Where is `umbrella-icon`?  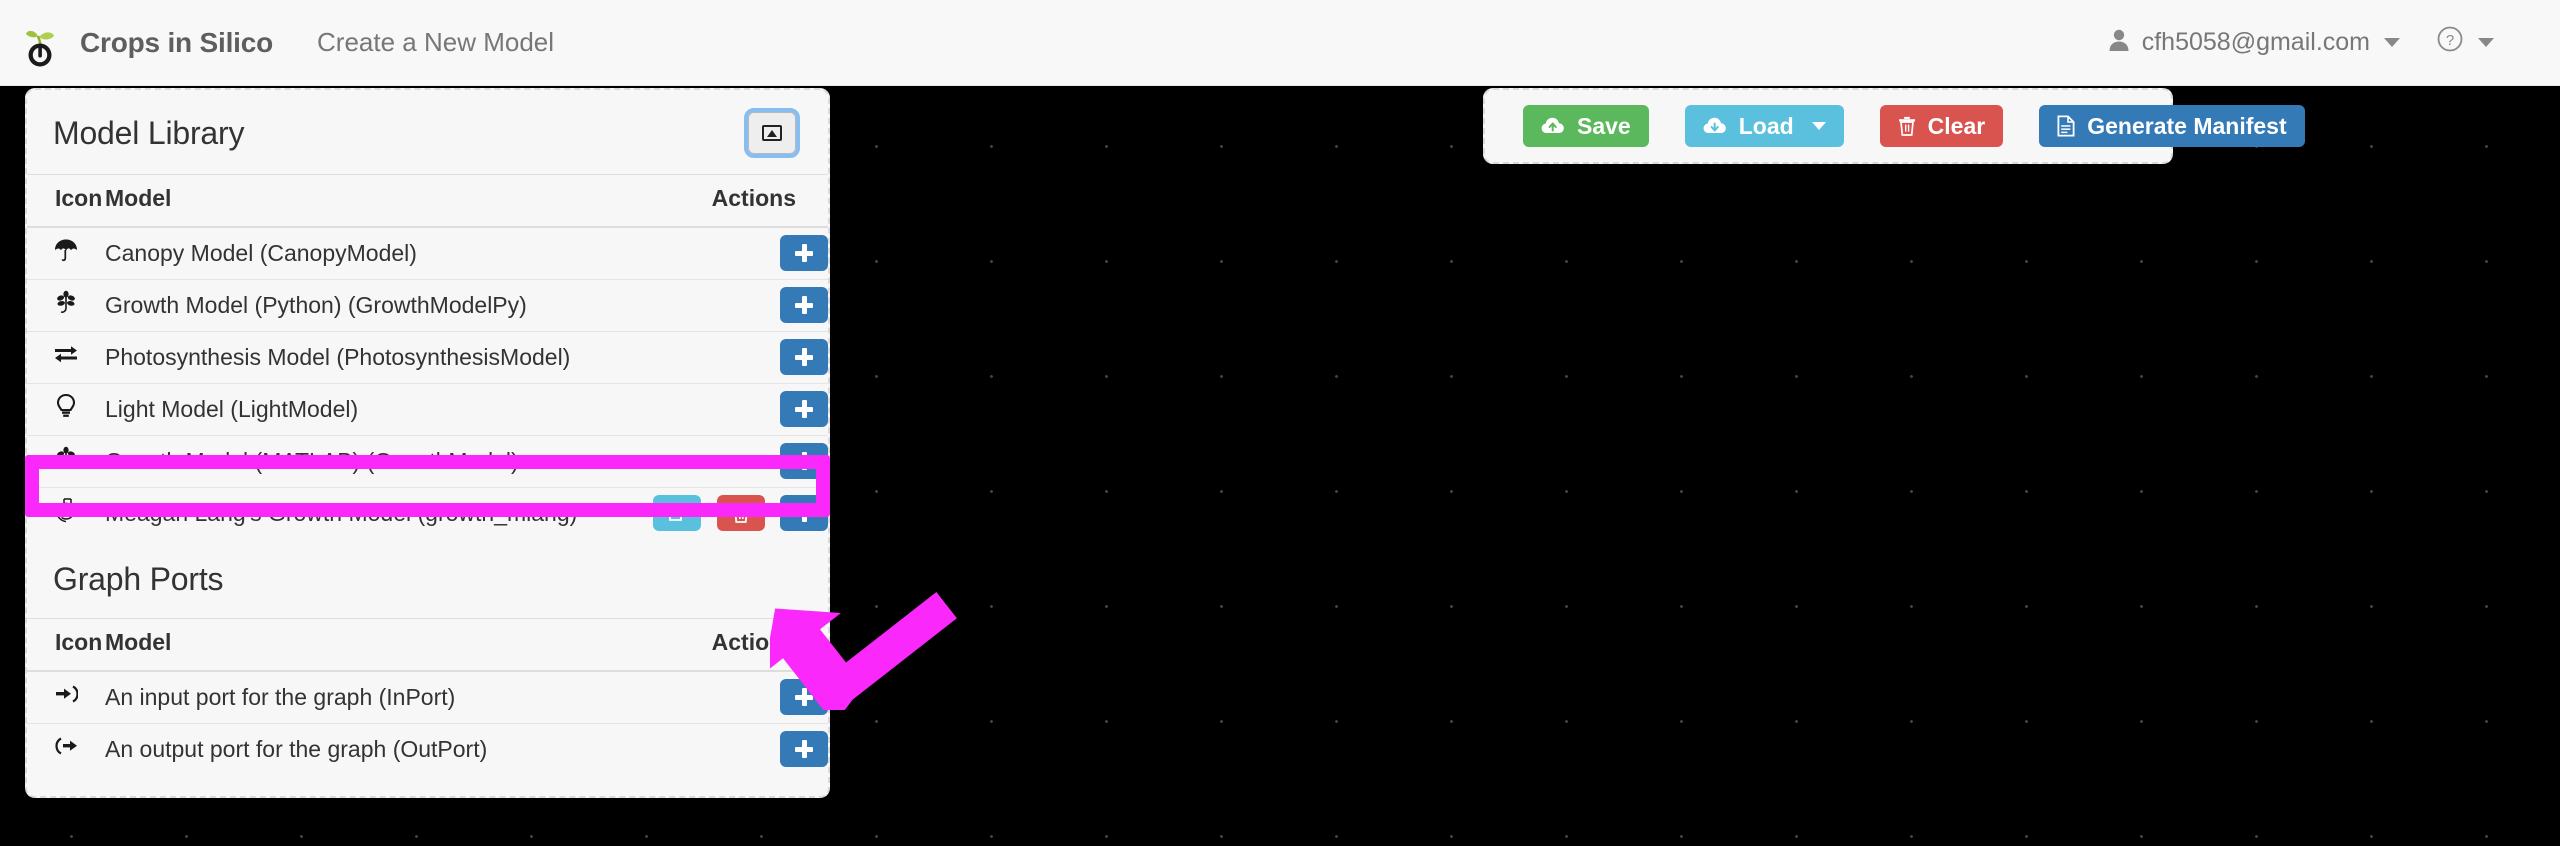
umbrella-icon is located at coordinates (66, 252).